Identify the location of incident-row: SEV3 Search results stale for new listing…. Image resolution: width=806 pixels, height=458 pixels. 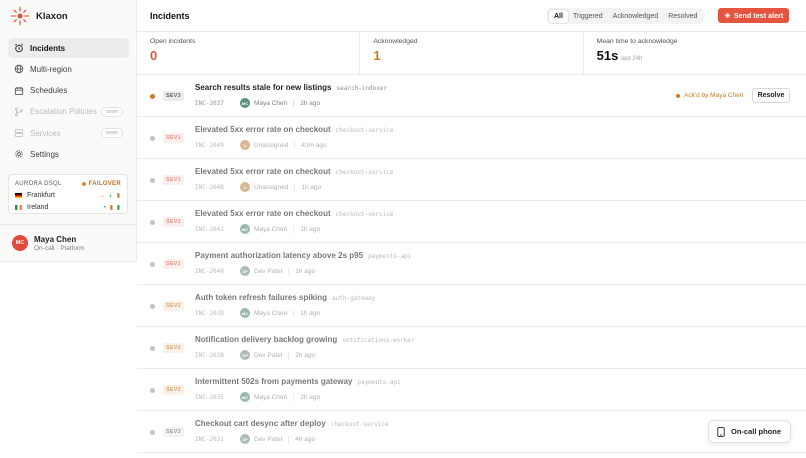
(471, 96).